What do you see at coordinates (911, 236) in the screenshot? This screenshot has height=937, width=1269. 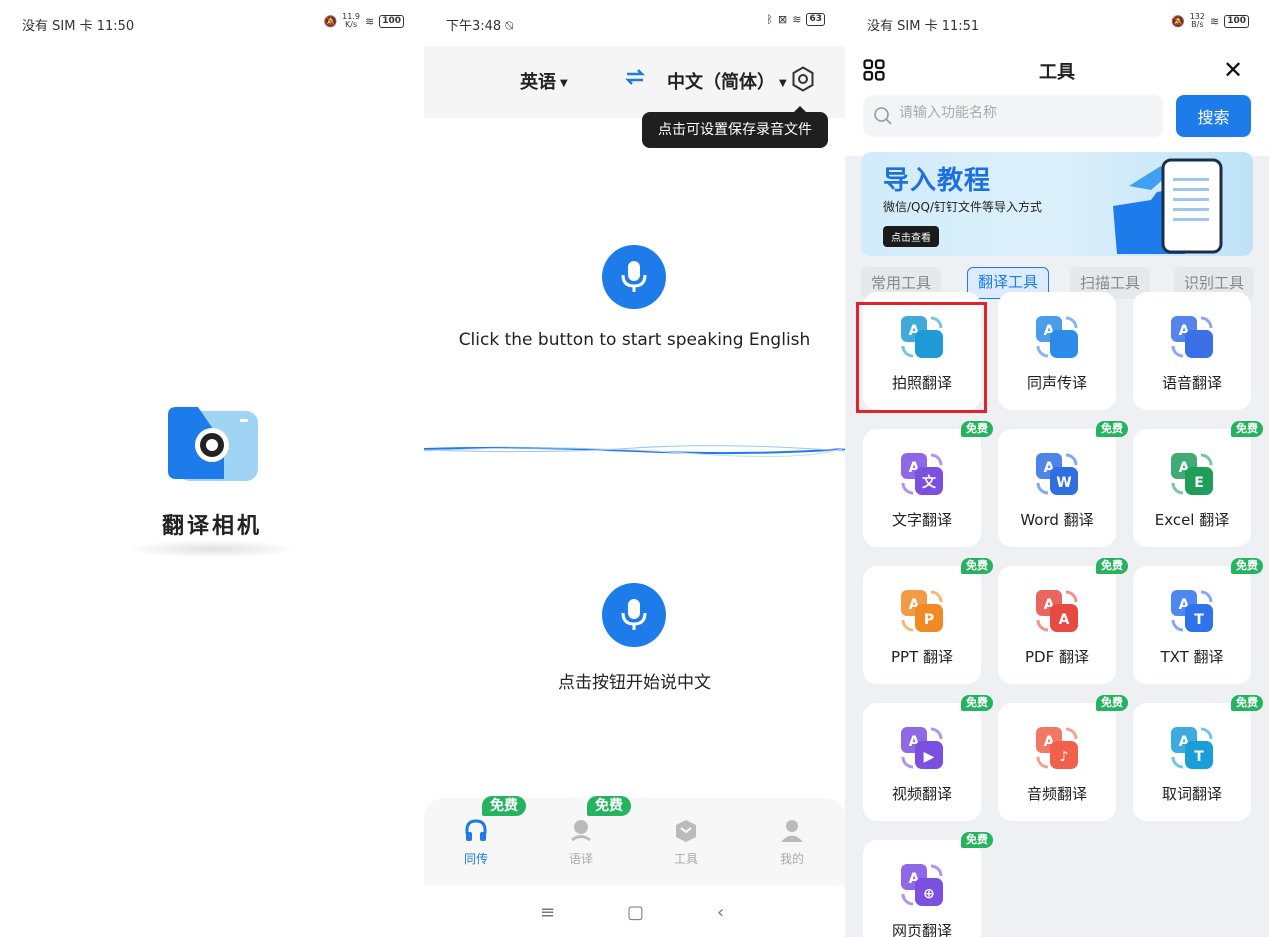 I see `banner-view-button: 点击查看` at bounding box center [911, 236].